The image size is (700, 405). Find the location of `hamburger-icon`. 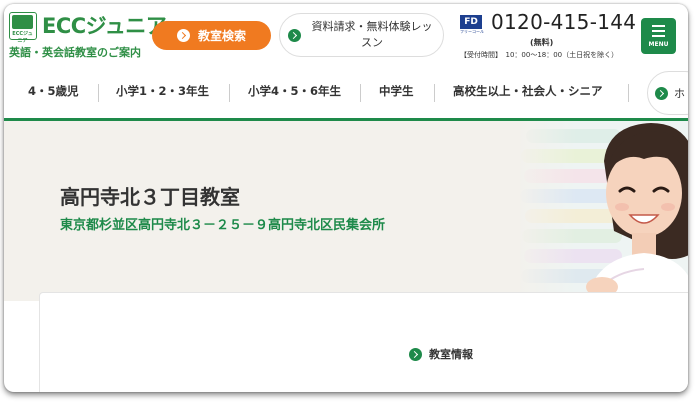

hamburger-icon is located at coordinates (658, 31).